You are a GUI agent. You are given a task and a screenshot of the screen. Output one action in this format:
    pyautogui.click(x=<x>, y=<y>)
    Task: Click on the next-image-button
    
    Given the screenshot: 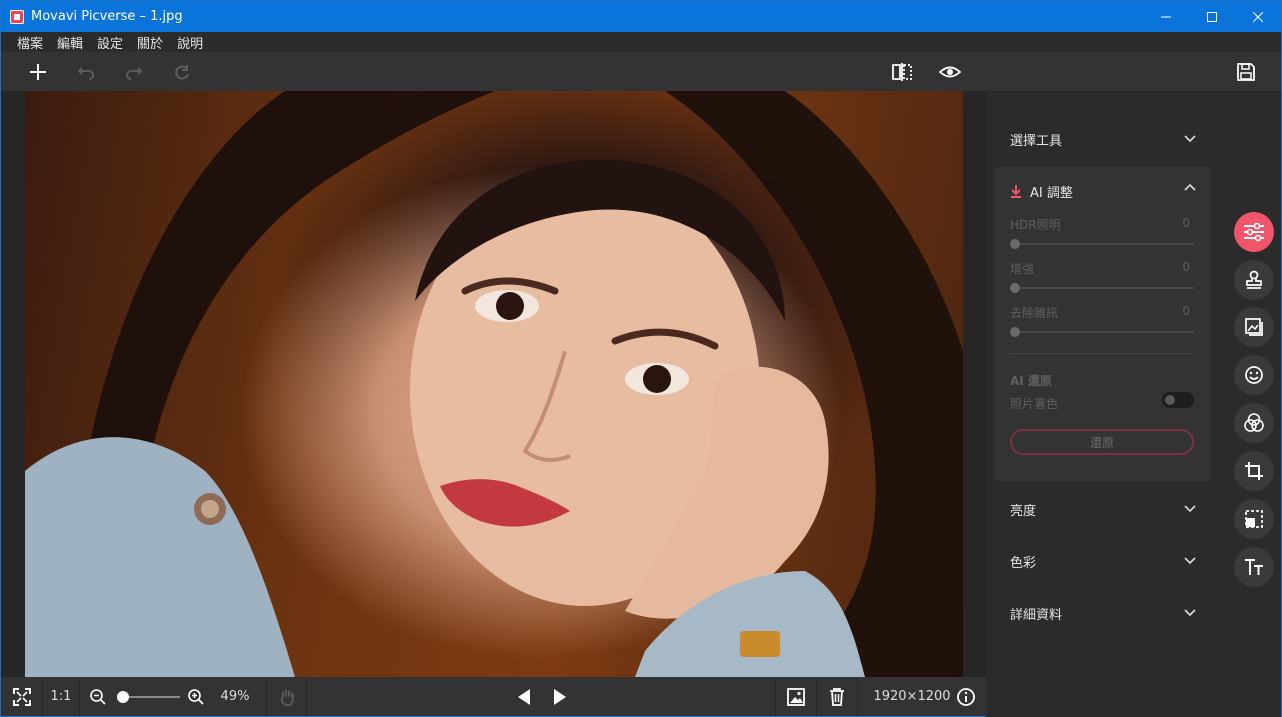 What is the action you would take?
    pyautogui.click(x=560, y=696)
    